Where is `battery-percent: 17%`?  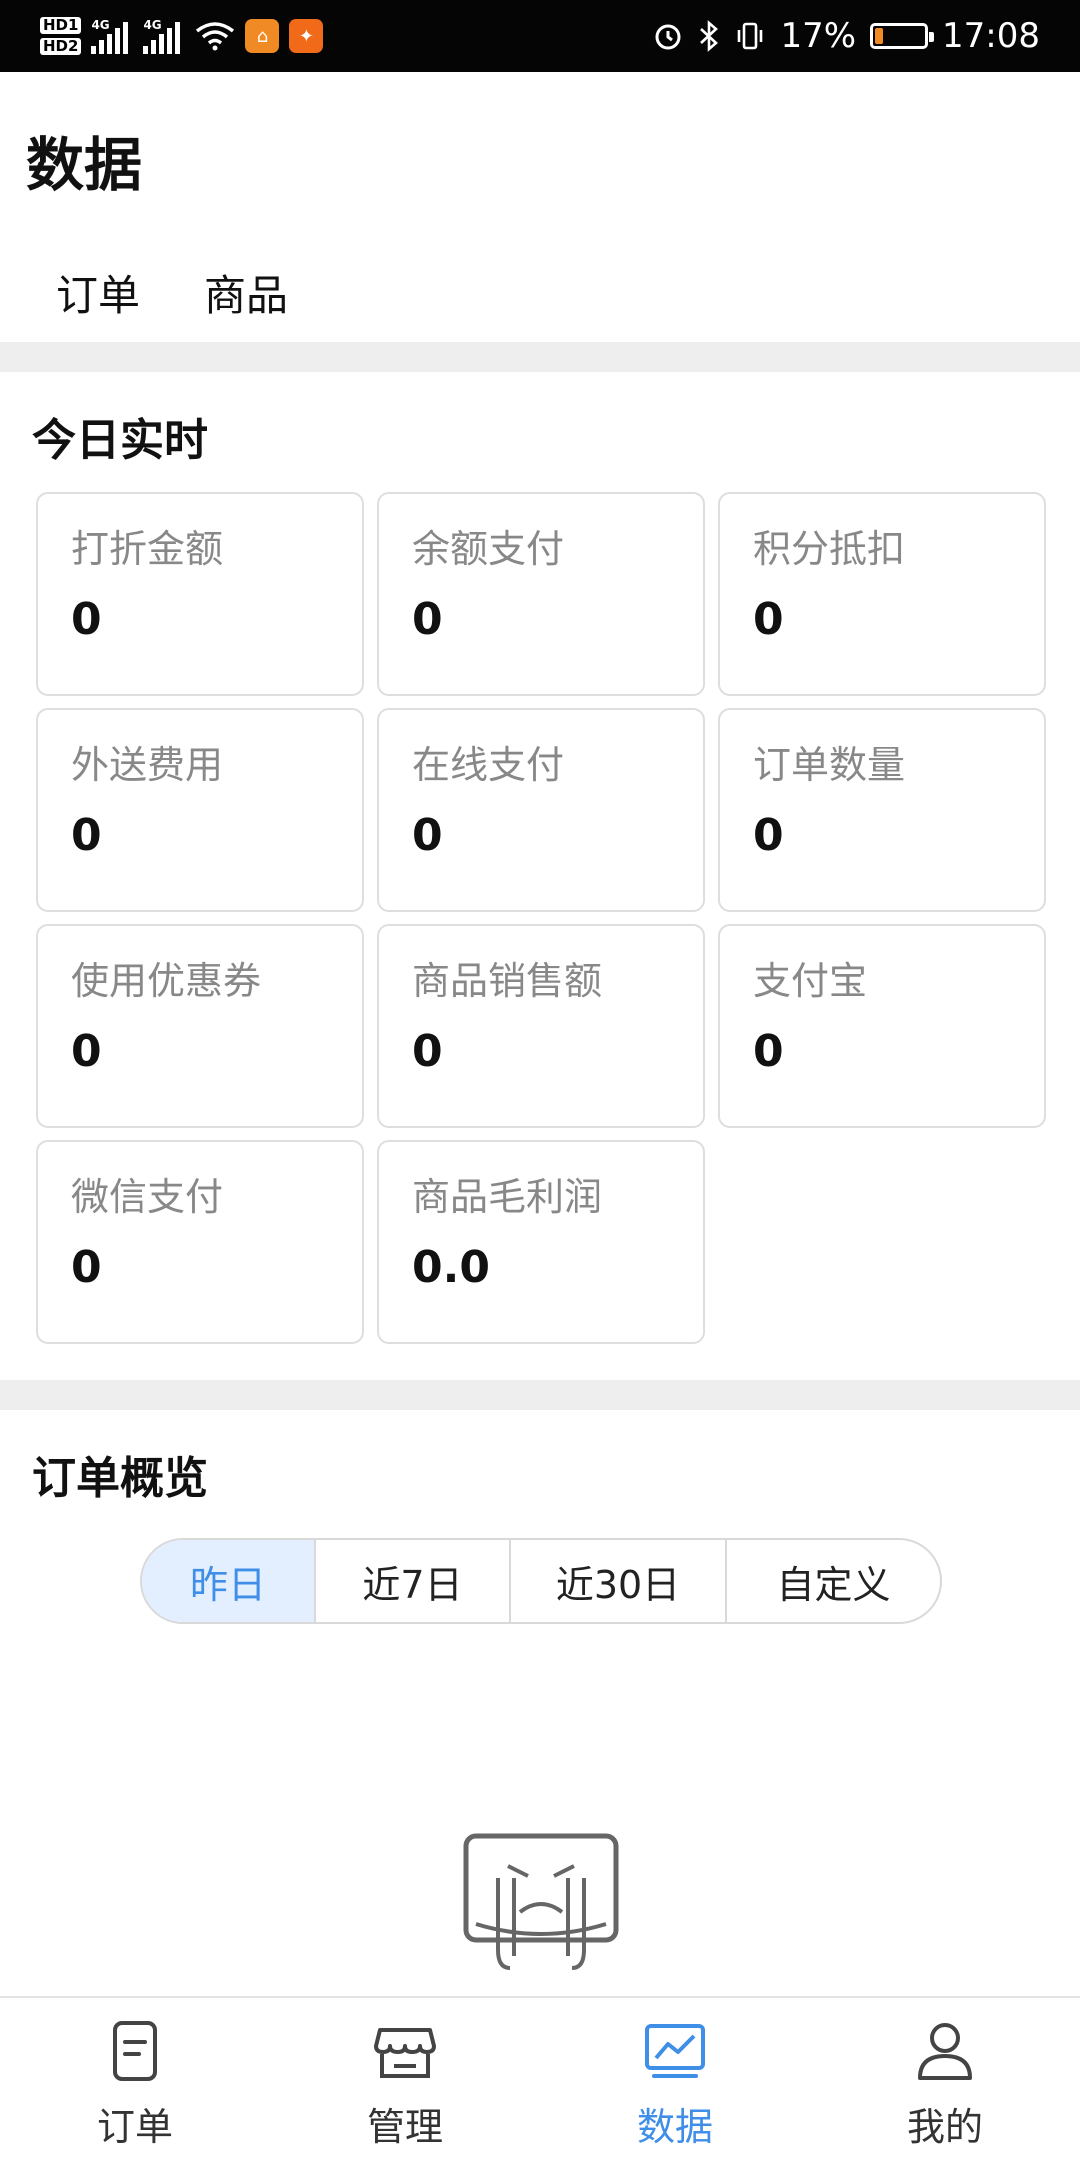 battery-percent: 17% is located at coordinates (818, 36).